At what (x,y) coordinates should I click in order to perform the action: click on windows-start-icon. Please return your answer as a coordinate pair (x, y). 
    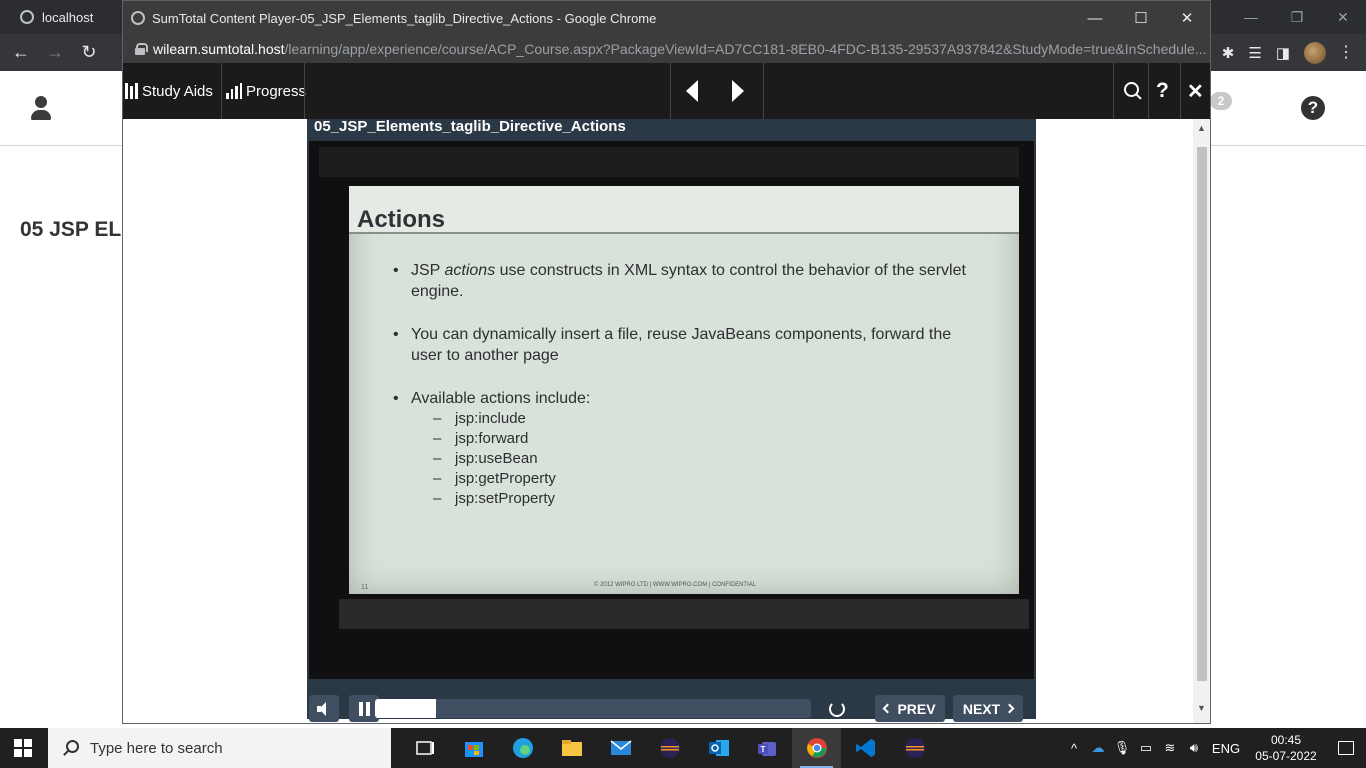
    Looking at the image, I should click on (23, 748).